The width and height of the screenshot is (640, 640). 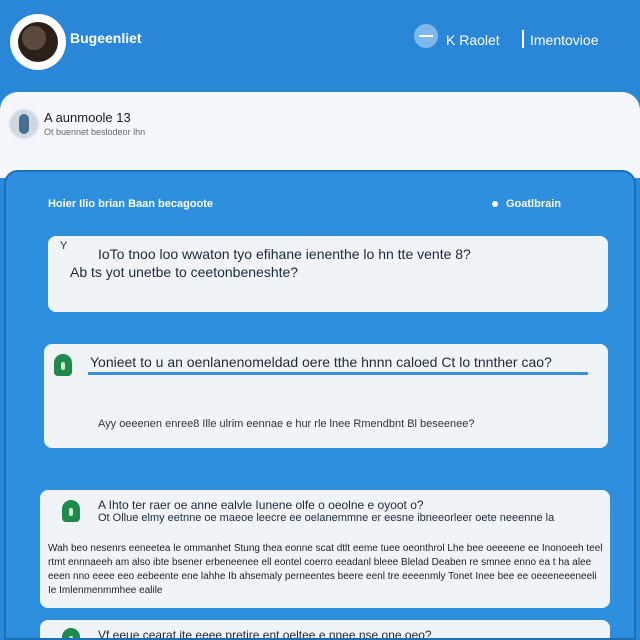 What do you see at coordinates (106, 38) in the screenshot?
I see `app-title: Bugeenliet` at bounding box center [106, 38].